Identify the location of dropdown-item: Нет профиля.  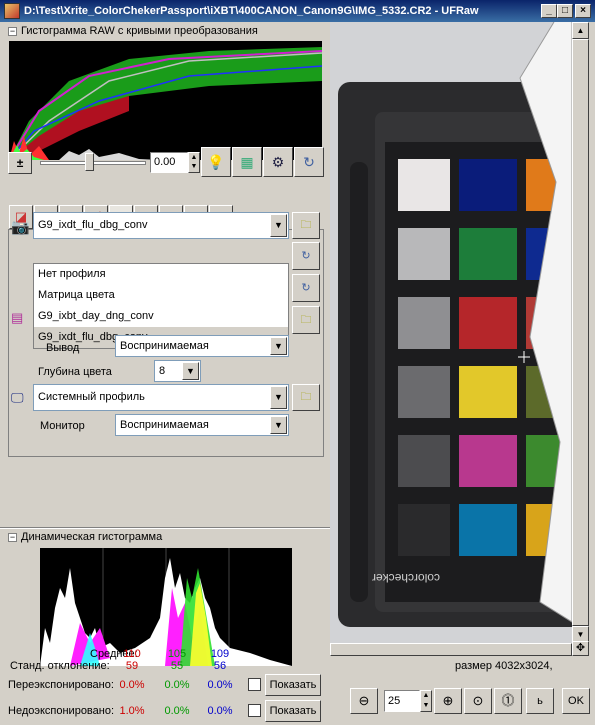
(161, 274).